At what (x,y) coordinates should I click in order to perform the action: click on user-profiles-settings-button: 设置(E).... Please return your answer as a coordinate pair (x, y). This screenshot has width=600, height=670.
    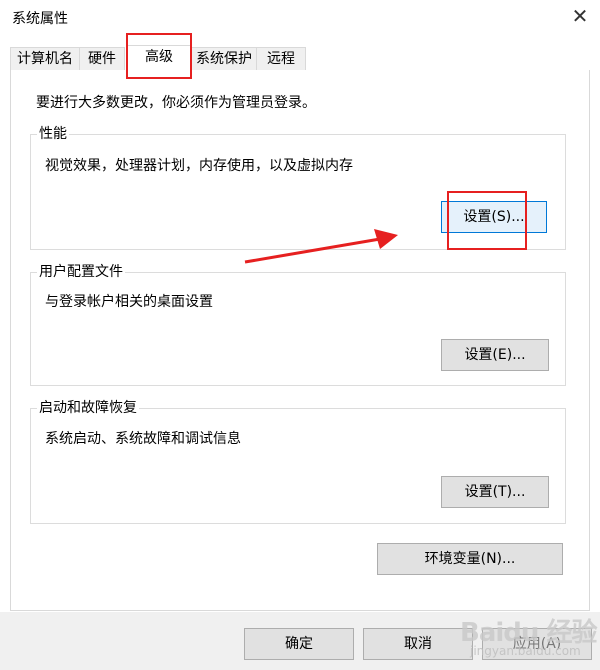
    Looking at the image, I should click on (495, 355).